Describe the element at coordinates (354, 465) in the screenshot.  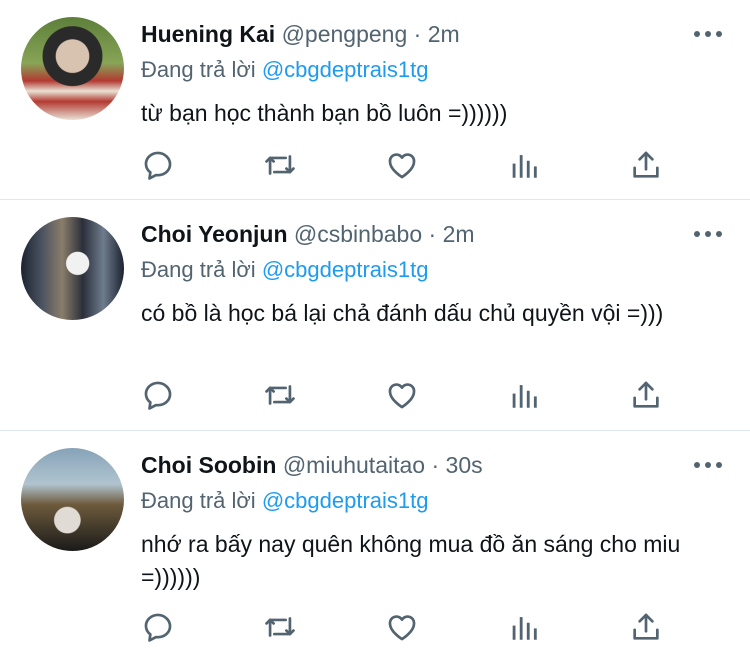
I see `user-handle: @miuhutaitao` at that location.